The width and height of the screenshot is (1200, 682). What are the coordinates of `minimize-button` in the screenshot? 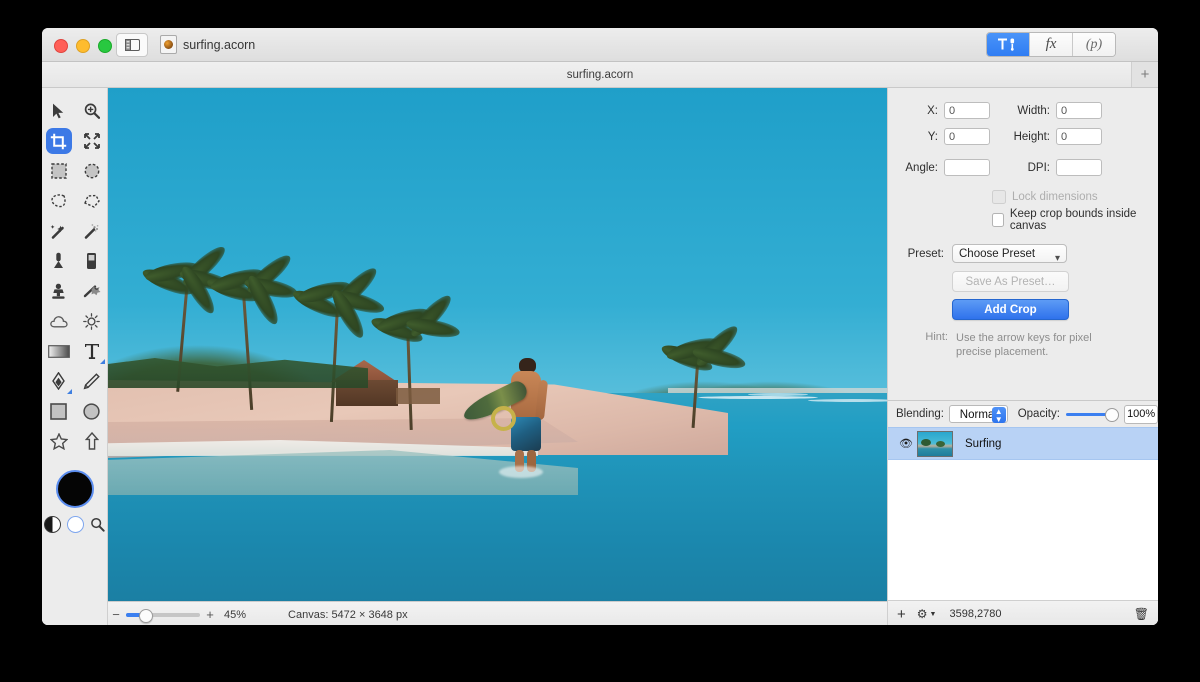 It's located at (83, 46).